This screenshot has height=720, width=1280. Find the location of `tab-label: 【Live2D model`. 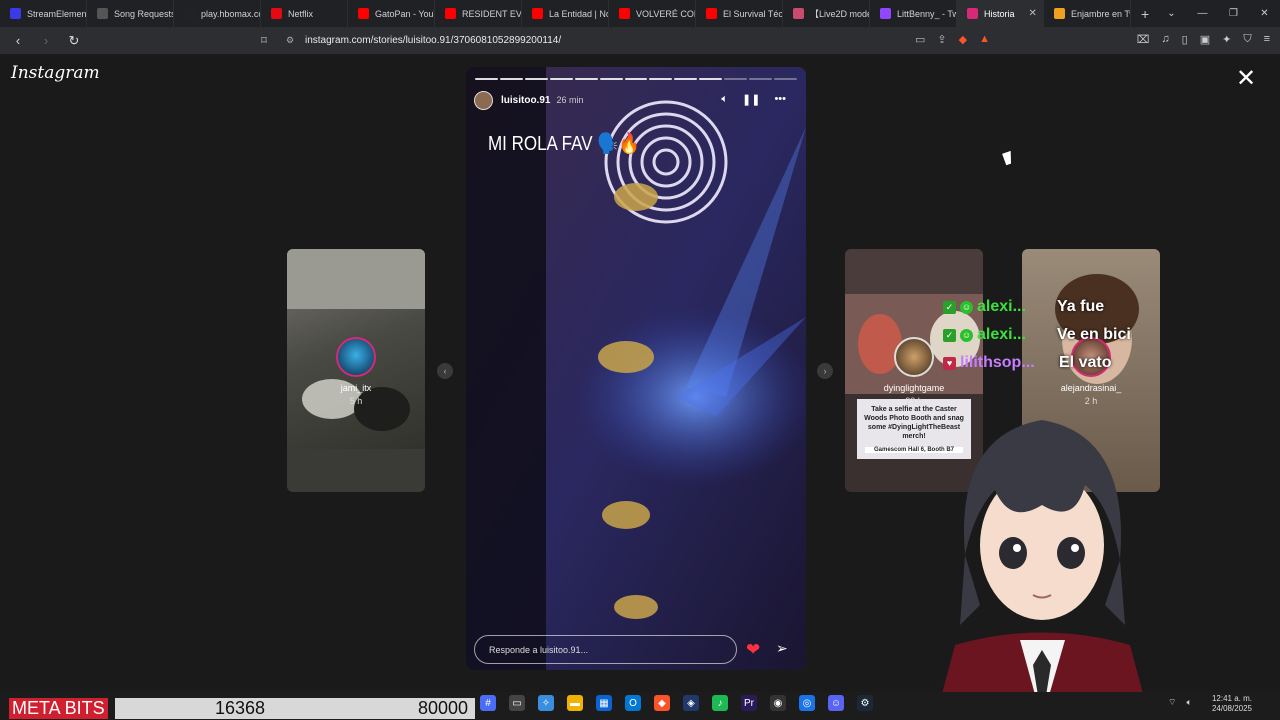

tab-label: 【Live2D model is located at coordinates (840, 14).